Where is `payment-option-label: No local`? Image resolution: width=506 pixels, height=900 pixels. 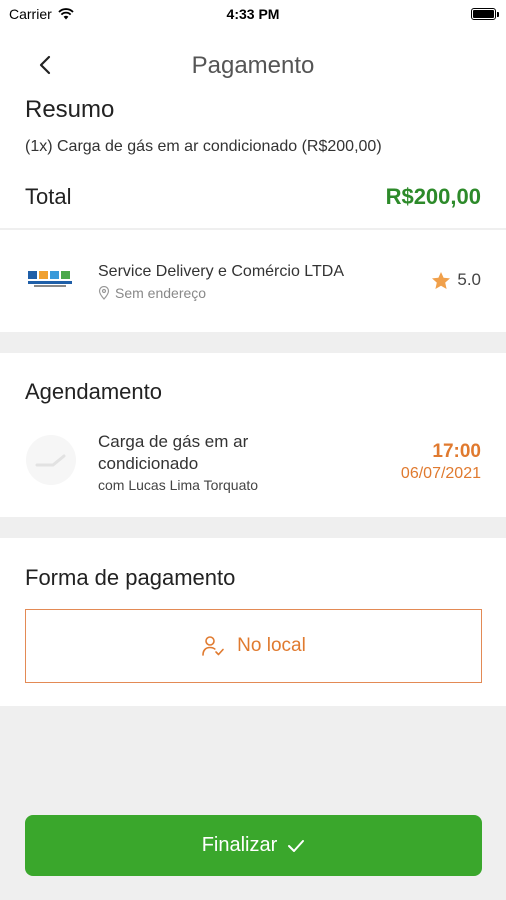
payment-option-label: No local is located at coordinates (271, 645).